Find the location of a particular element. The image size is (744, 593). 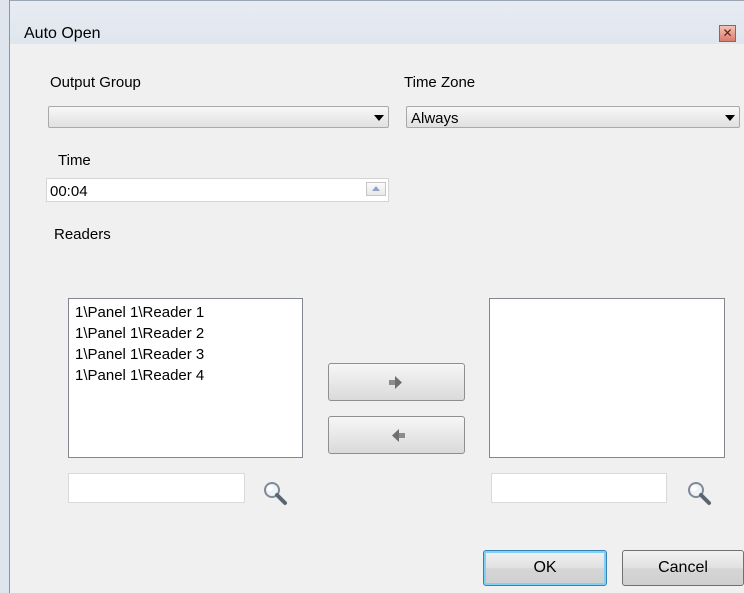

list-item: 1\Panel 1\Reader 4 is located at coordinates (139, 375).